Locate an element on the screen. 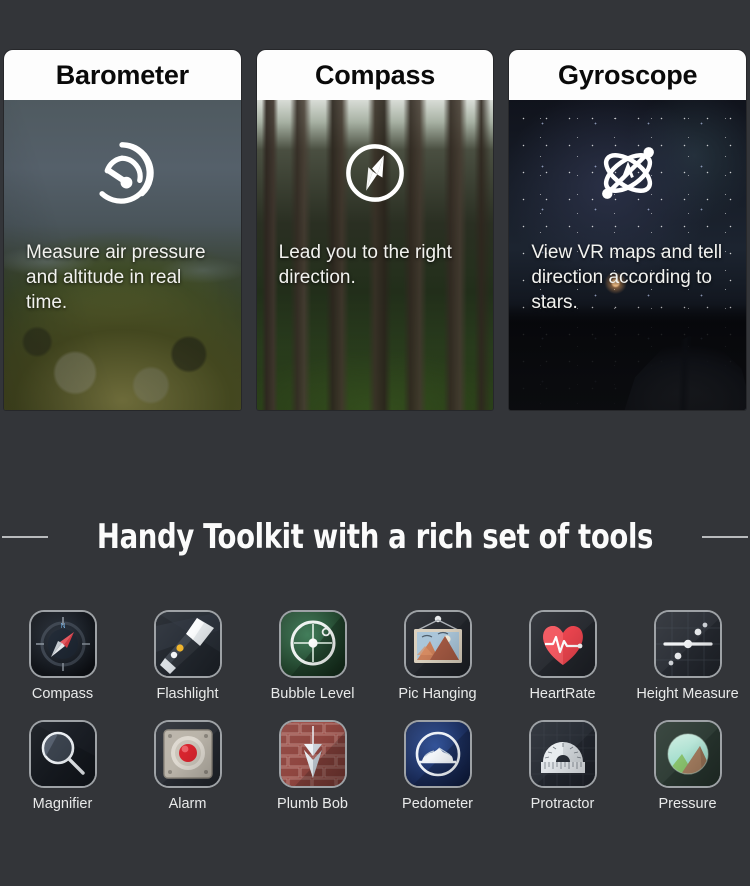  card-body: Lead you to the right direction. is located at coordinates (375, 255).